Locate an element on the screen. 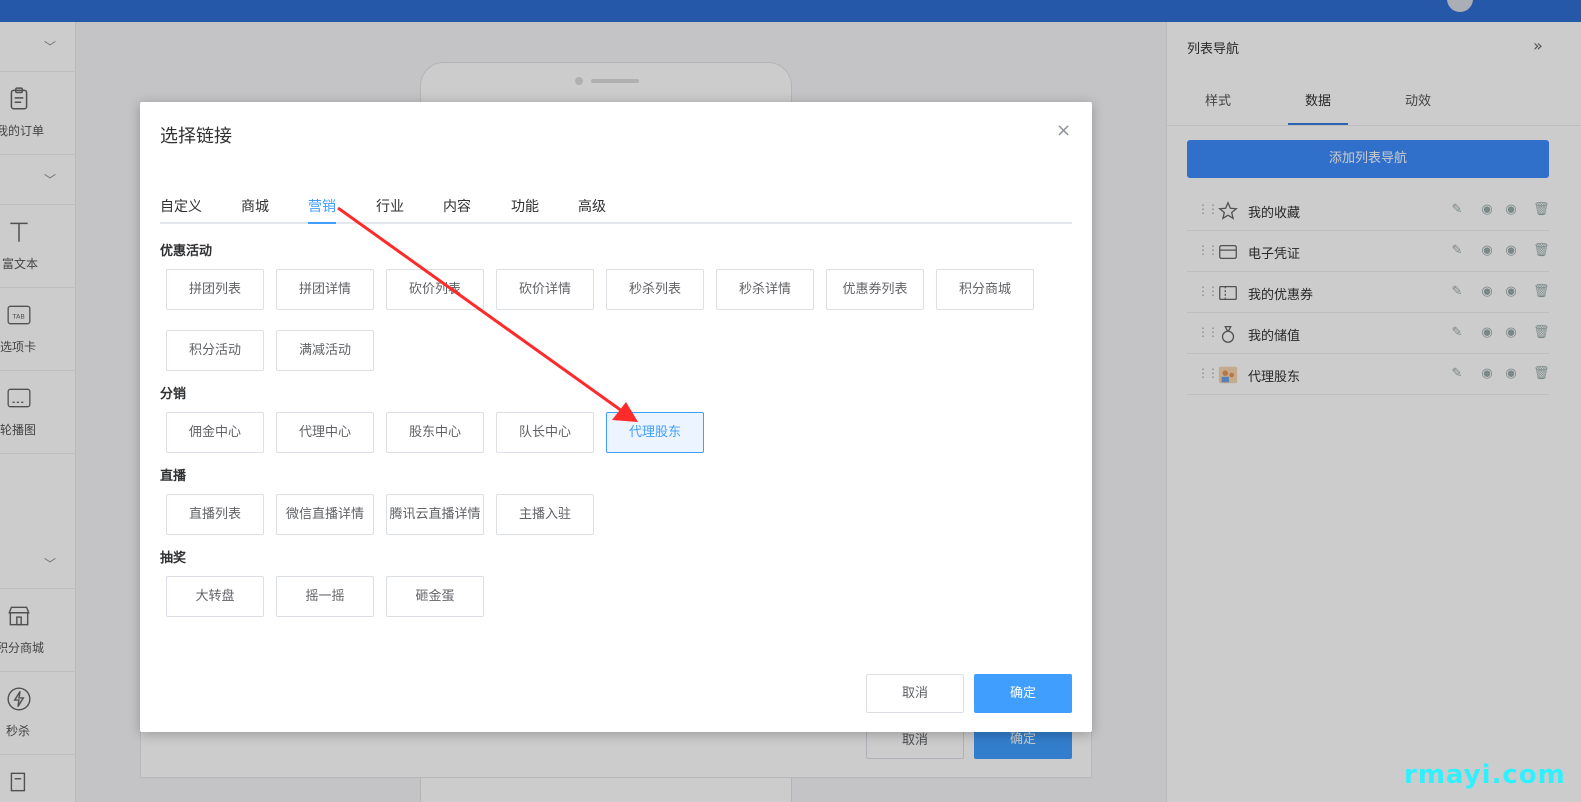 Image resolution: width=1581 pixels, height=802 pixels. tab-content: 内容 is located at coordinates (457, 206).